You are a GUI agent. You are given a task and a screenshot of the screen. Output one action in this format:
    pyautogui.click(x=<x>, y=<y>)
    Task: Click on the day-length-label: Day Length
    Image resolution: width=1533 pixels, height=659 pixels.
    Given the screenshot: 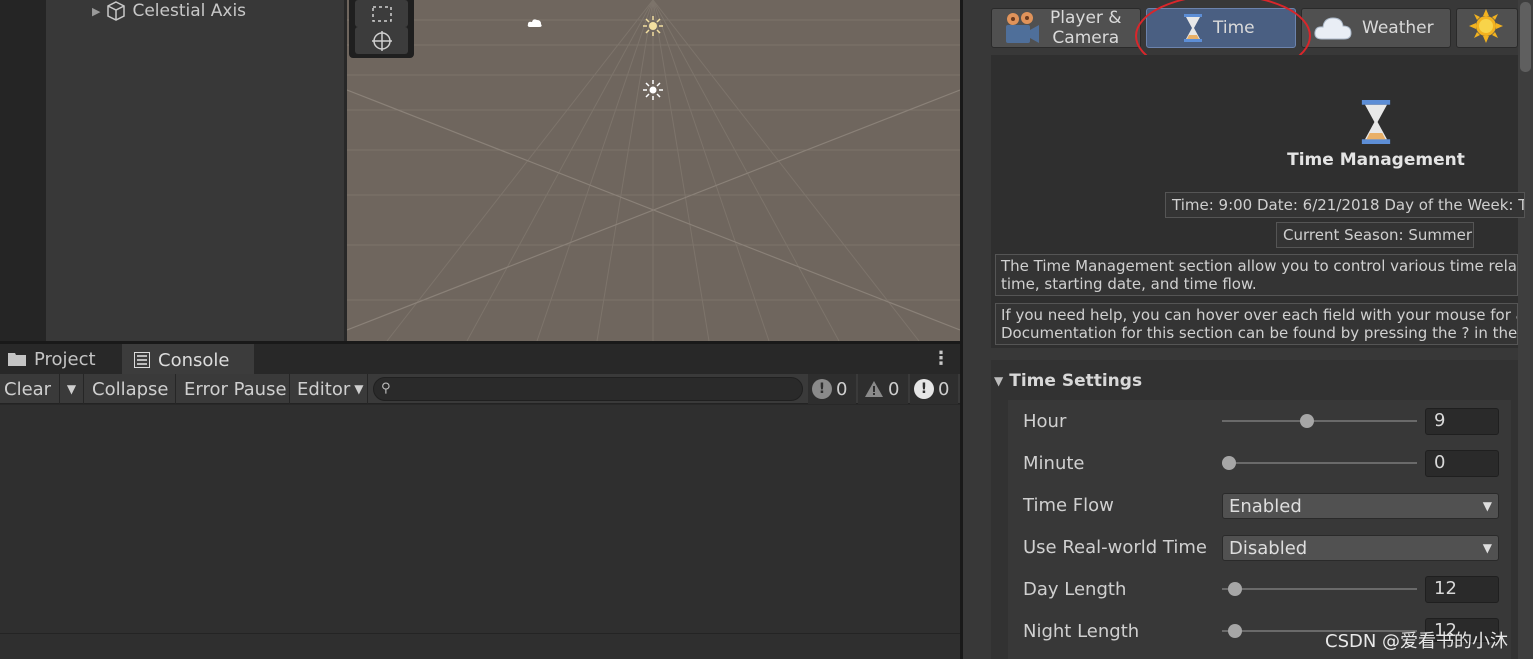 What is the action you would take?
    pyautogui.click(x=1075, y=589)
    